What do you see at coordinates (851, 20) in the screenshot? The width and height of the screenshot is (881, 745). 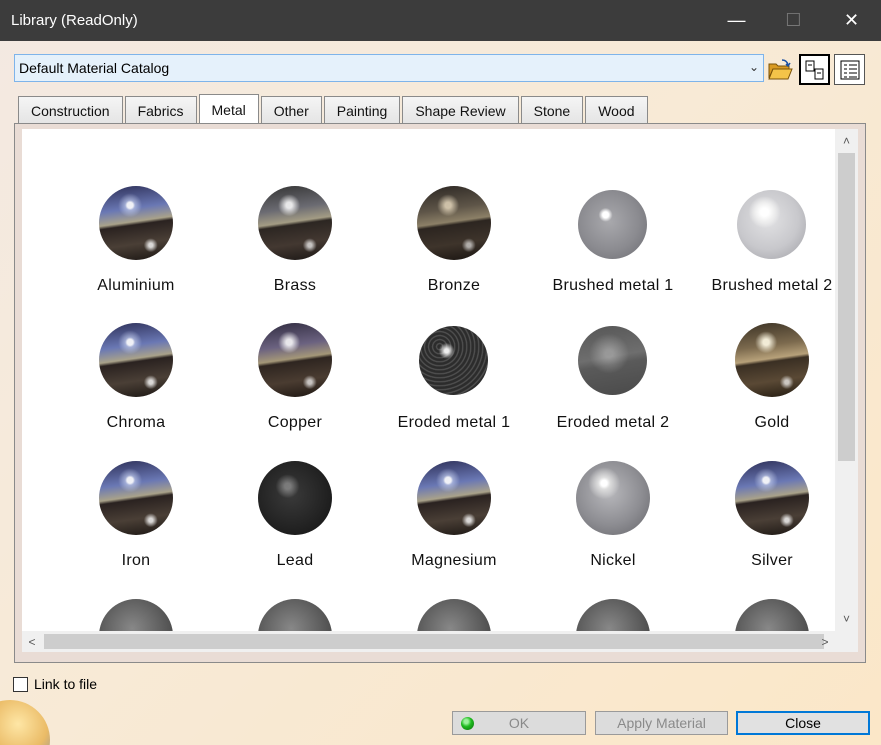 I see `close-window-button: ✕` at bounding box center [851, 20].